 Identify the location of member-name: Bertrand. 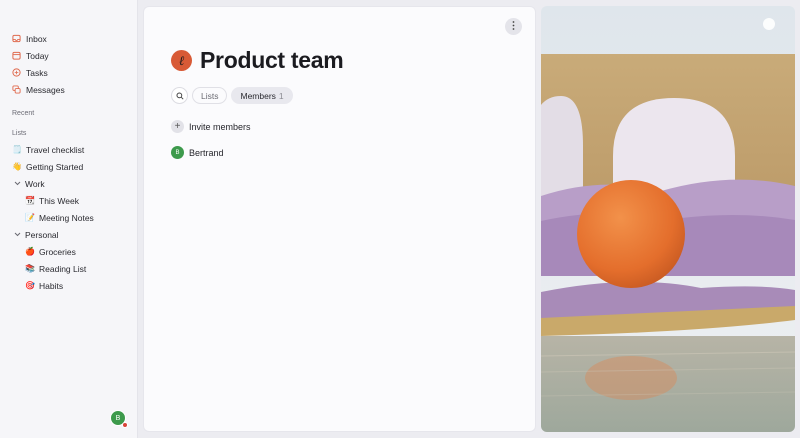
(206, 152).